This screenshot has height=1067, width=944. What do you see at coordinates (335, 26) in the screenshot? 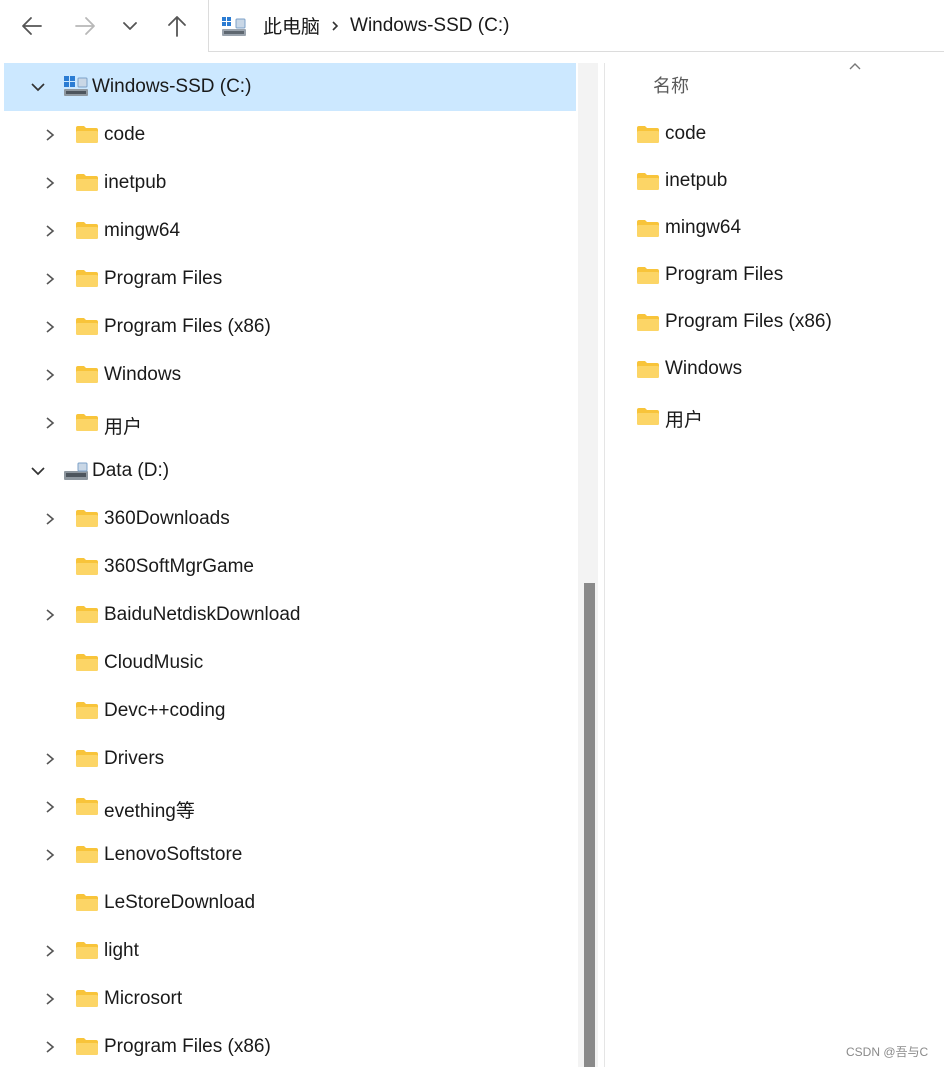
I see `breadcrumb-separator-icon` at bounding box center [335, 26].